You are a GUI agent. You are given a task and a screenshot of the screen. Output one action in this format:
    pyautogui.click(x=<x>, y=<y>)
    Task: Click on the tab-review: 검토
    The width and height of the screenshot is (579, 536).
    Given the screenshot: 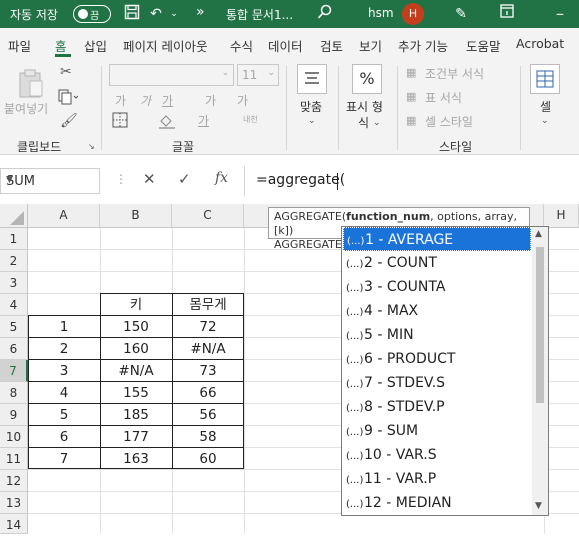 What is the action you would take?
    pyautogui.click(x=331, y=45)
    